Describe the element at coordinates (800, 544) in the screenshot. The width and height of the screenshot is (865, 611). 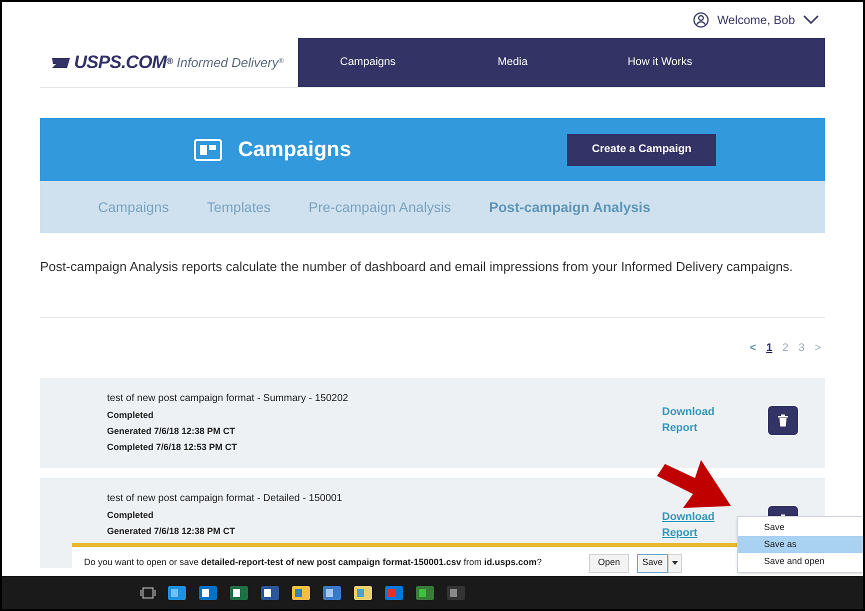
I see `menu-item: Save as` at that location.